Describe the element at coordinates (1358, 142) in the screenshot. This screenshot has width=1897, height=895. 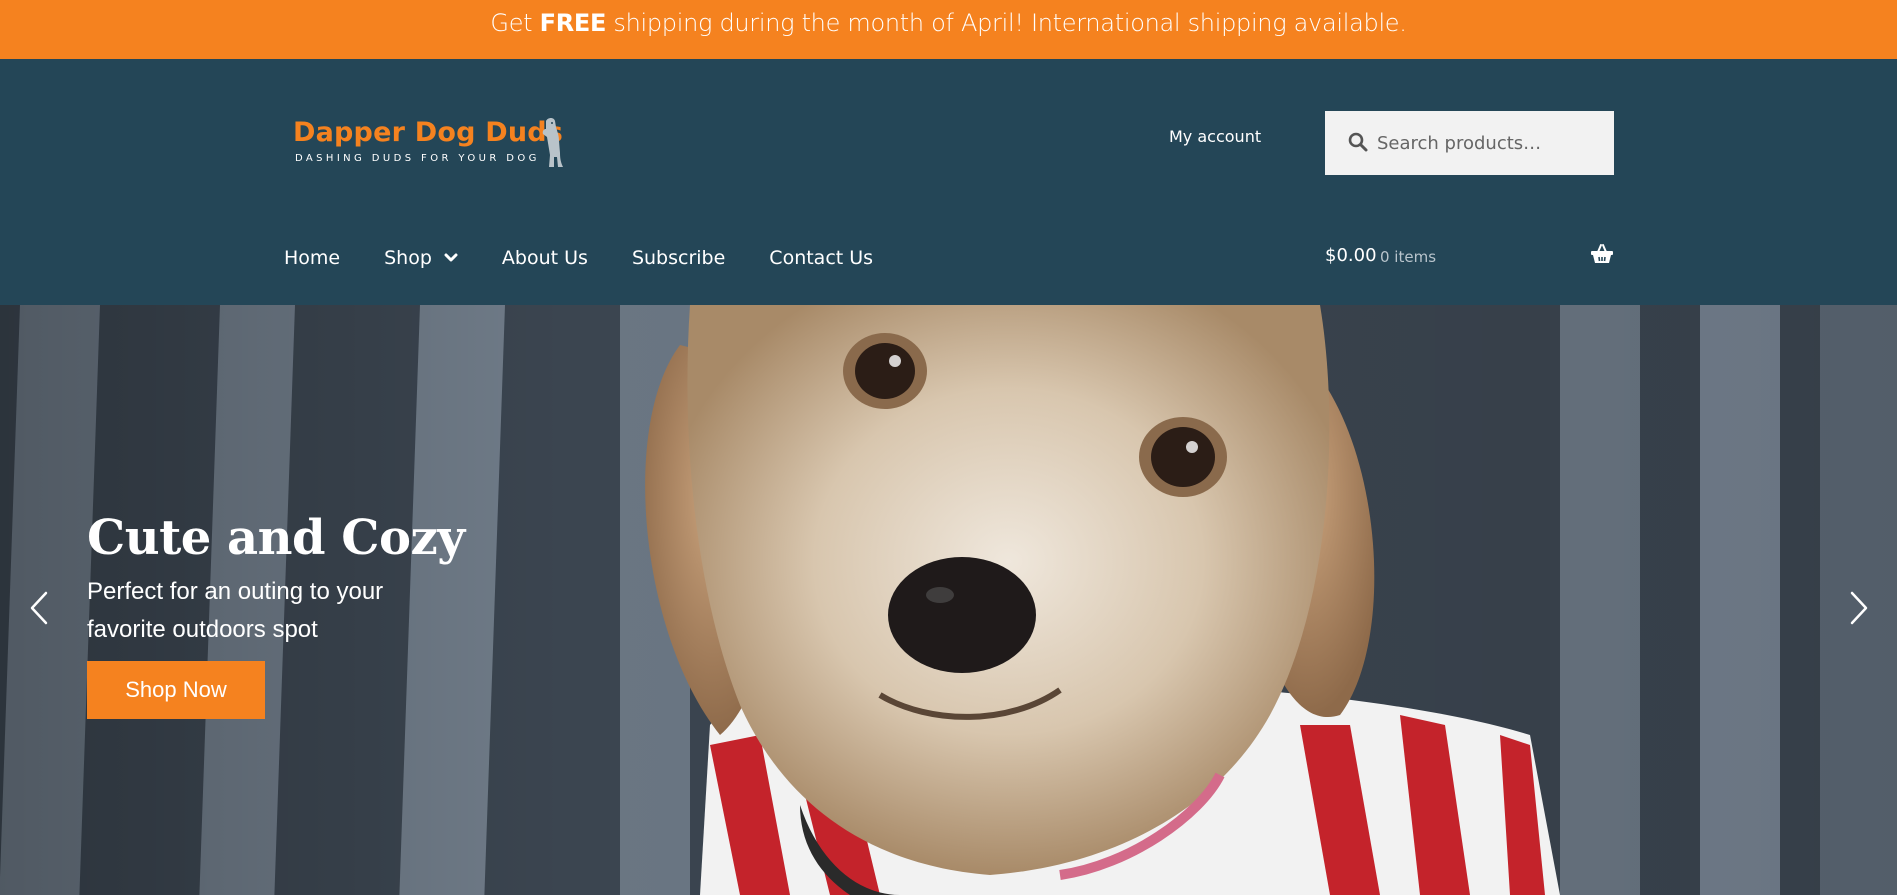
I see `search-icon` at that location.